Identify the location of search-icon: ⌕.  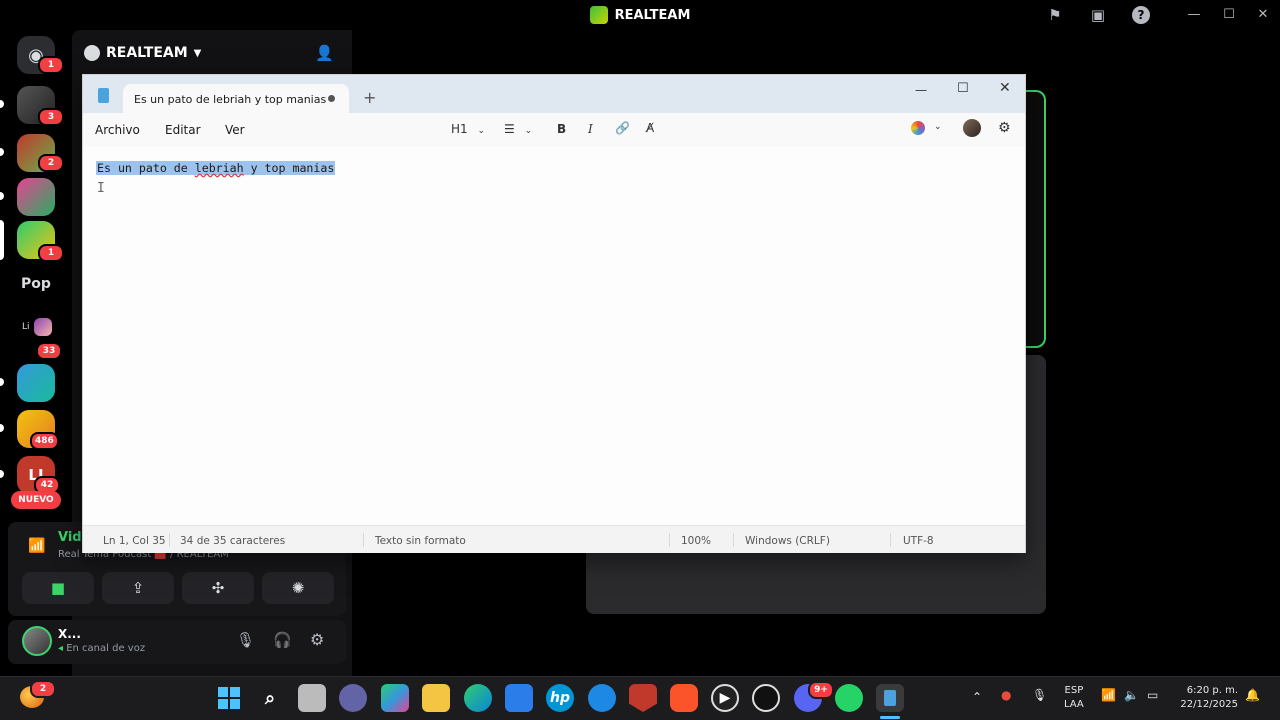
(270, 698).